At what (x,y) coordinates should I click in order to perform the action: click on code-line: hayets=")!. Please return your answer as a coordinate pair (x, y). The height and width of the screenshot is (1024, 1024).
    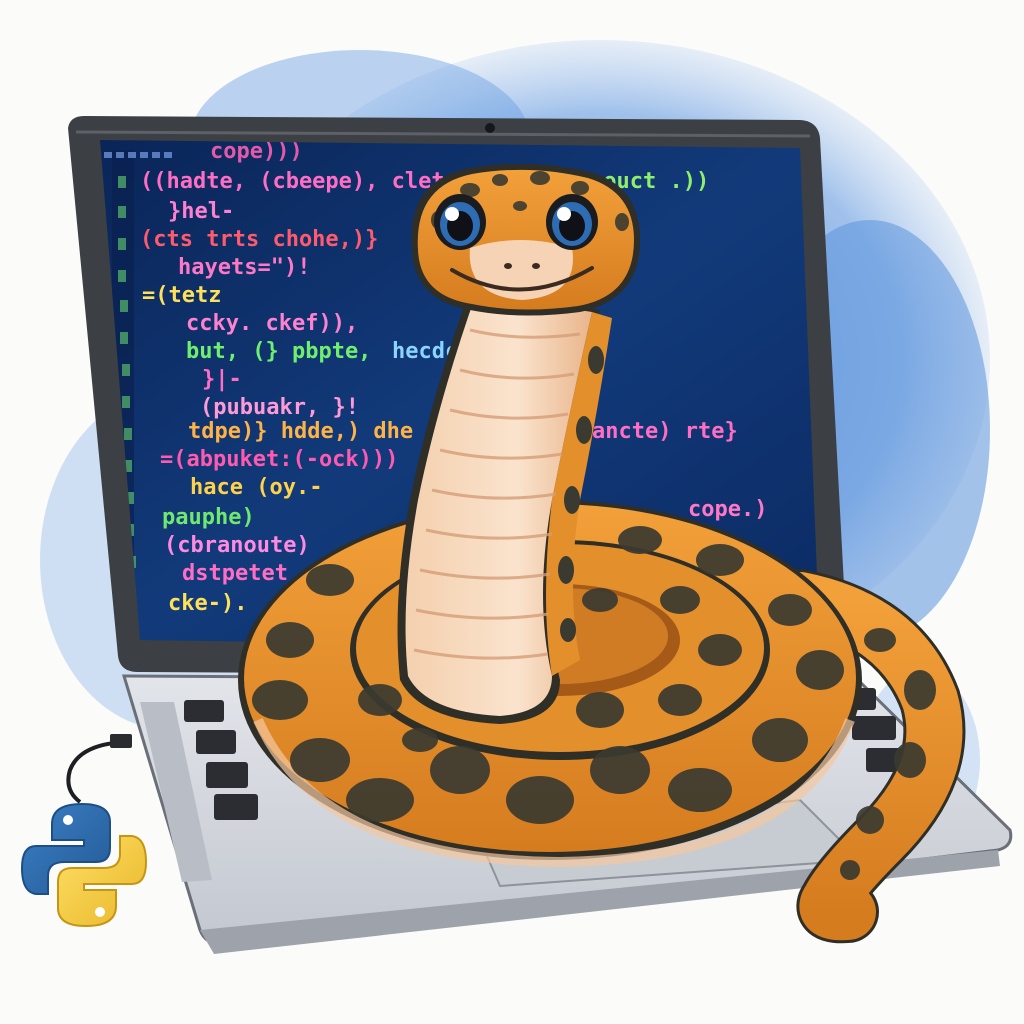
    Looking at the image, I should click on (244, 267).